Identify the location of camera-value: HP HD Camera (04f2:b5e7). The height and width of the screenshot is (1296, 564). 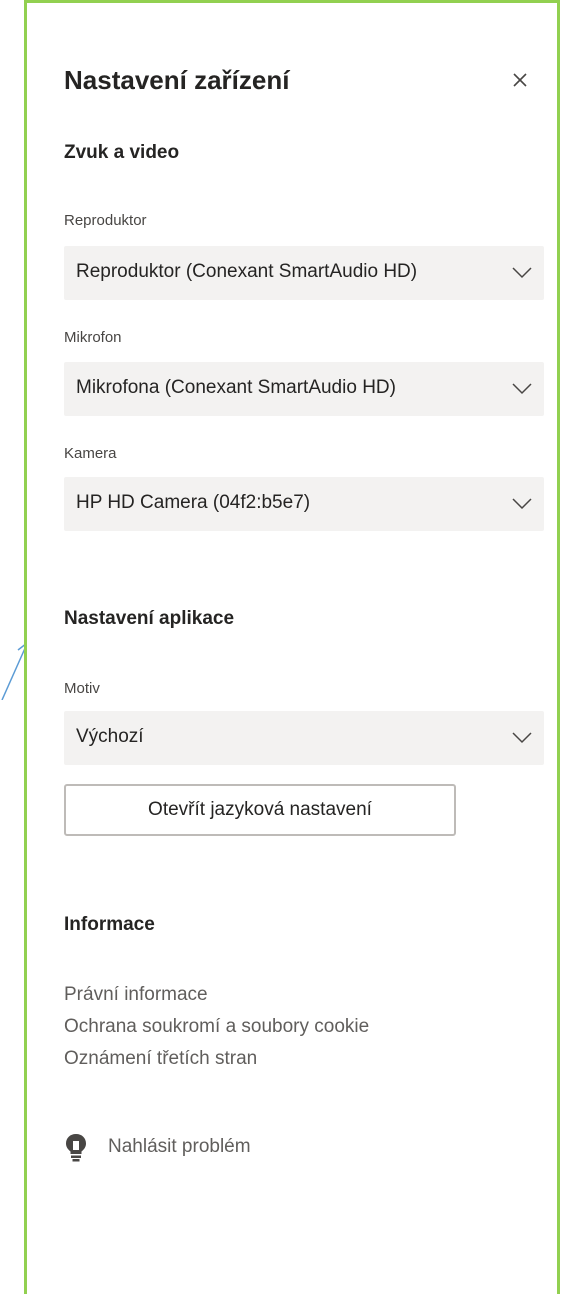
(193, 502).